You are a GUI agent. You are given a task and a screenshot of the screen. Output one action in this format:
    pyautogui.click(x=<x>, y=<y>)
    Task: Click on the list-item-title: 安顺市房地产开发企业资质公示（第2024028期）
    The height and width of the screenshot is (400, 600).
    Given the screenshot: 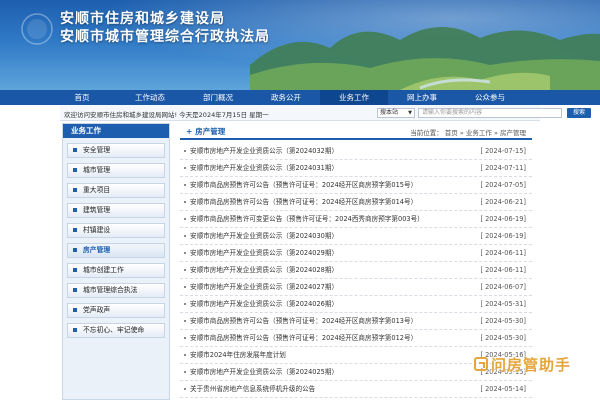 What is the action you would take?
    pyautogui.click(x=264, y=270)
    